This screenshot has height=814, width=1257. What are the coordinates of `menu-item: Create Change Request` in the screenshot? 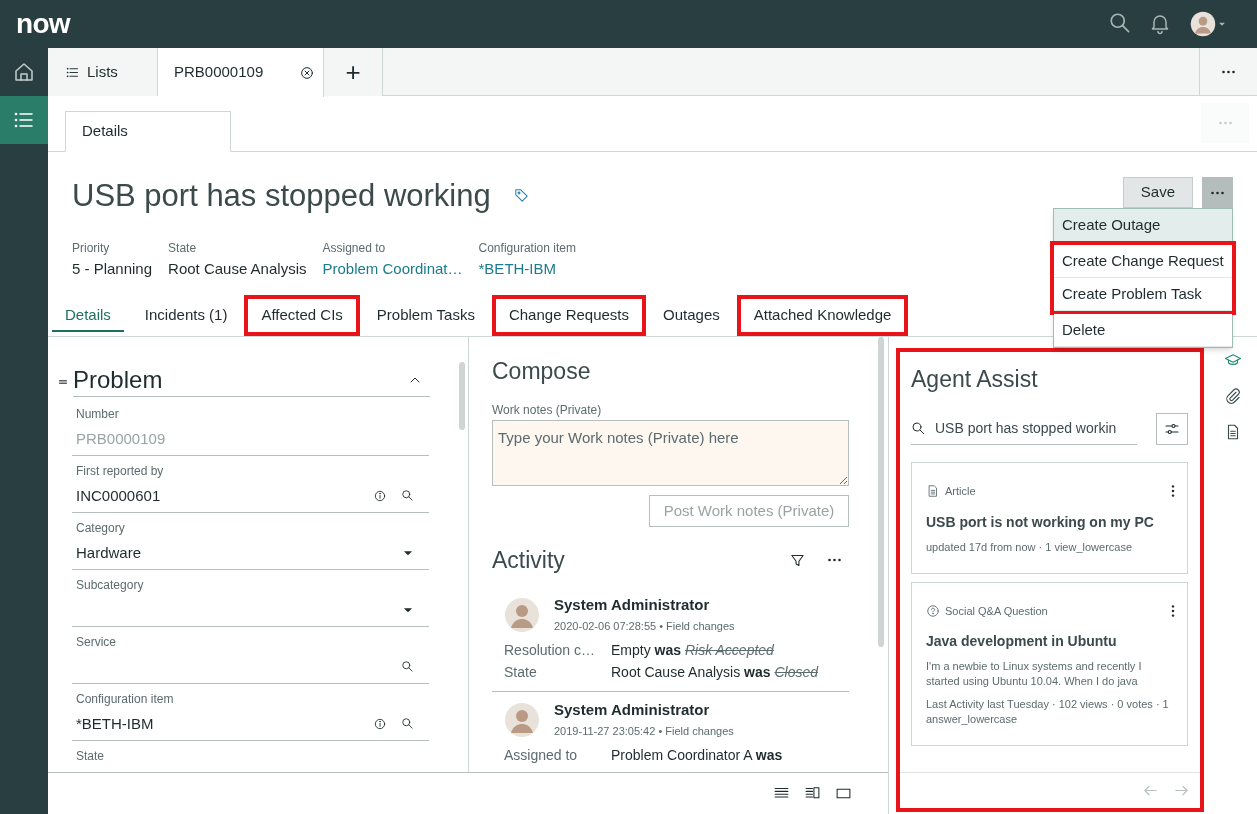 It's located at (1143, 261).